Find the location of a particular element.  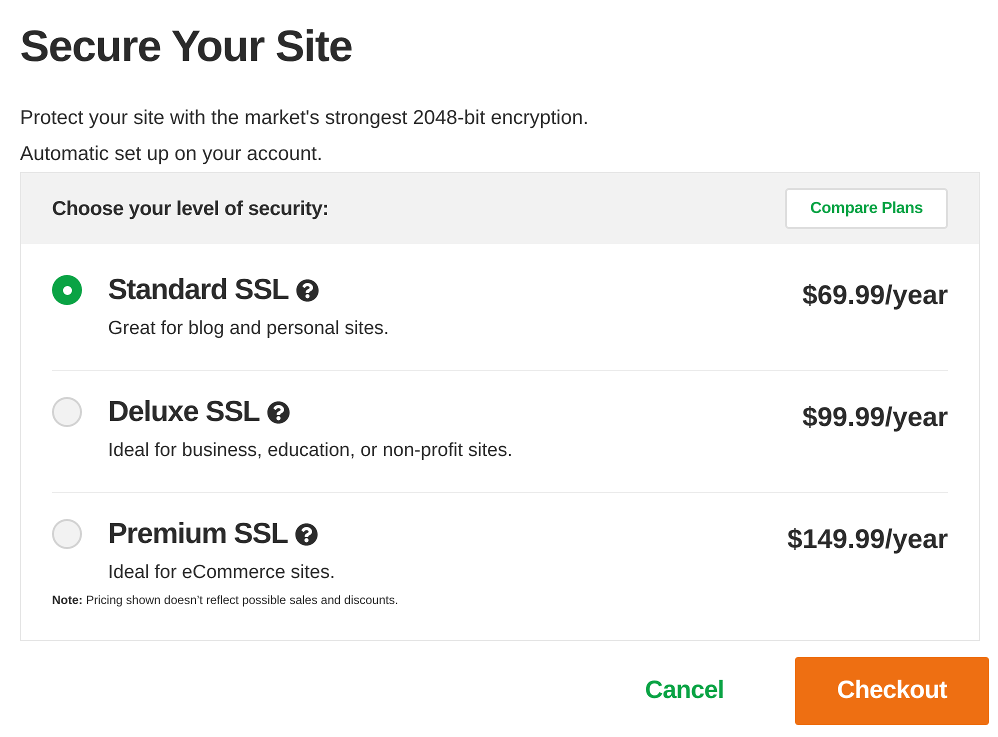

plan-price: $99.99/year is located at coordinates (875, 417).